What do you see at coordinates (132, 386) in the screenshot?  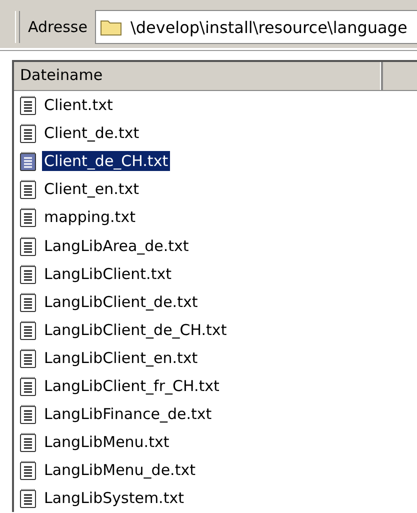 I see `file-name: LangLibClient_fr_CH.txt` at bounding box center [132, 386].